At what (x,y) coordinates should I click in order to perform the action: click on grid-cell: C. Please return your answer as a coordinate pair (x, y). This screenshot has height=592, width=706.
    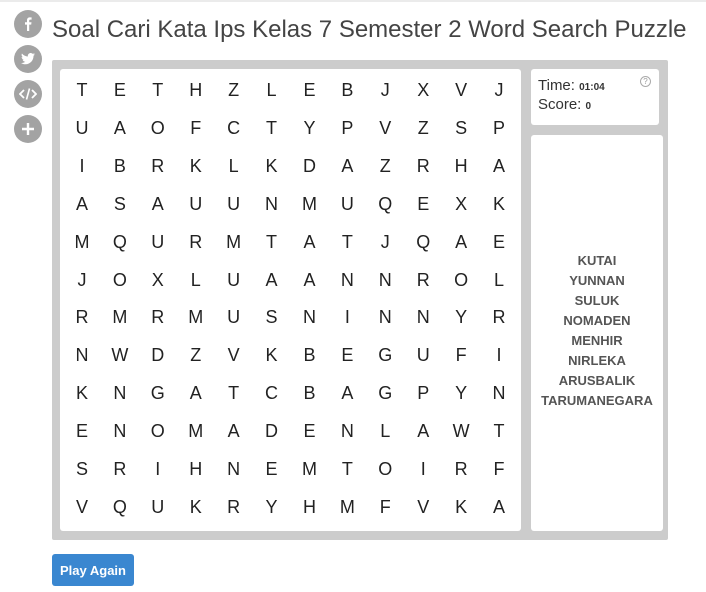
    Looking at the image, I should click on (272, 394).